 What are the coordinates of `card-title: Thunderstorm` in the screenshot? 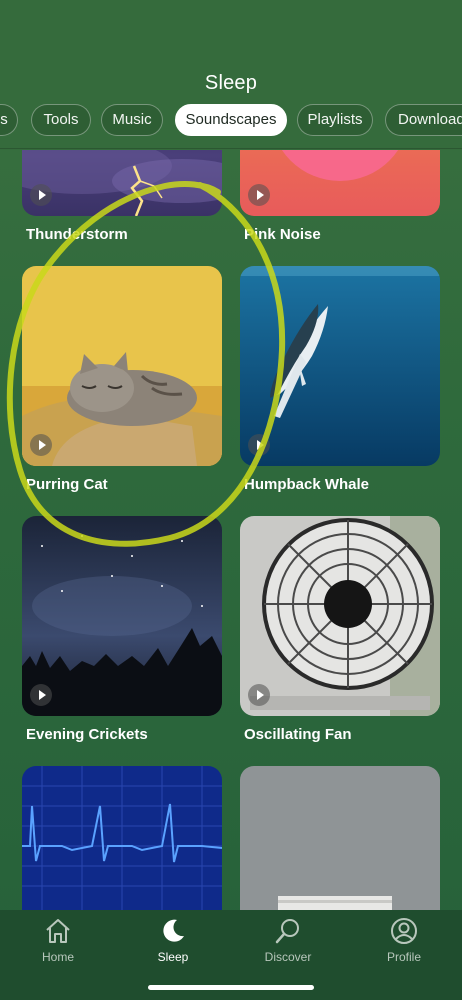 It's located at (77, 234).